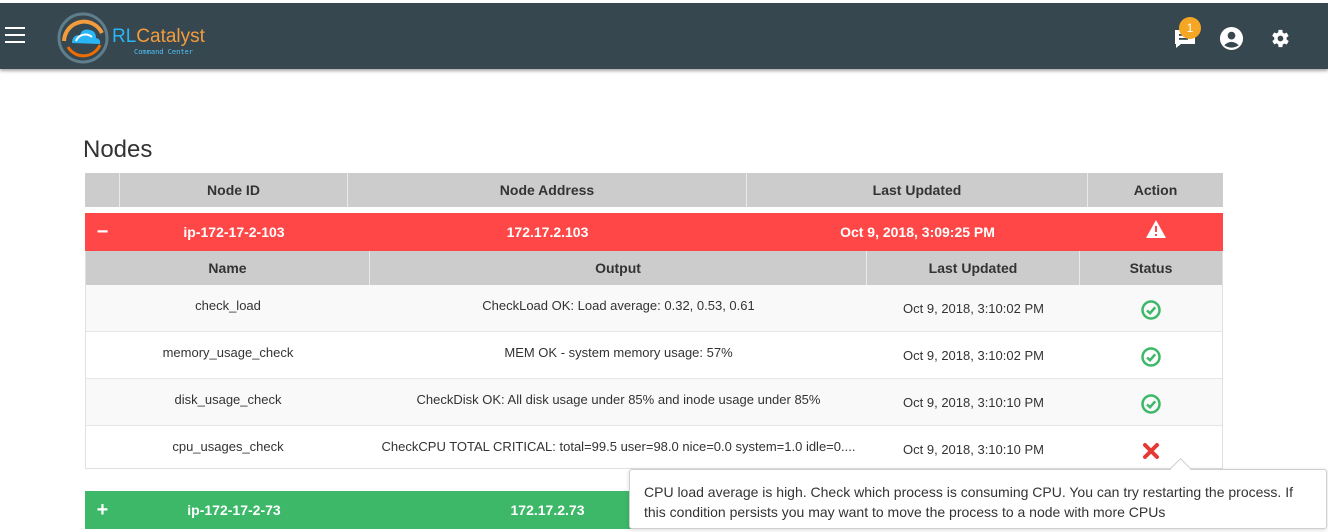 The width and height of the screenshot is (1328, 532). I want to click on check-name: disk_usage_check, so click(228, 399).